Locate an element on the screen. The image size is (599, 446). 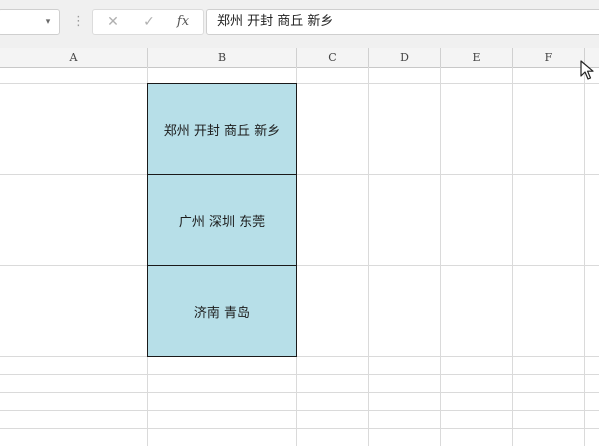
formula-buttons: ✕ ✓ fx is located at coordinates (148, 22).